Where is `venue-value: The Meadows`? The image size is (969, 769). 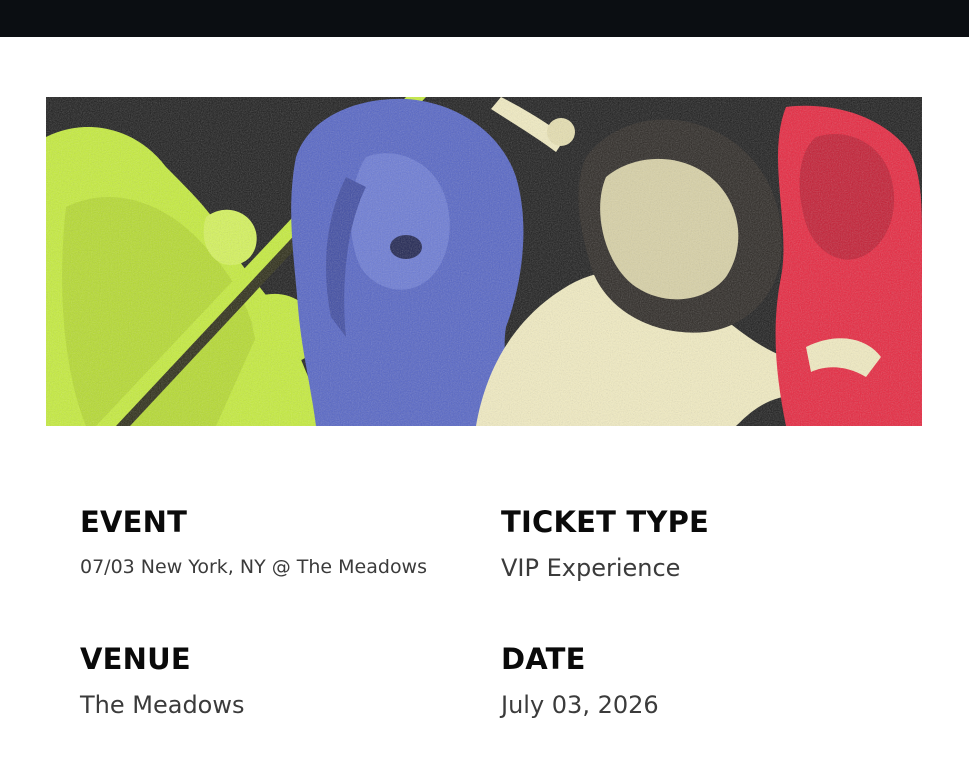
venue-value: The Meadows is located at coordinates (162, 705).